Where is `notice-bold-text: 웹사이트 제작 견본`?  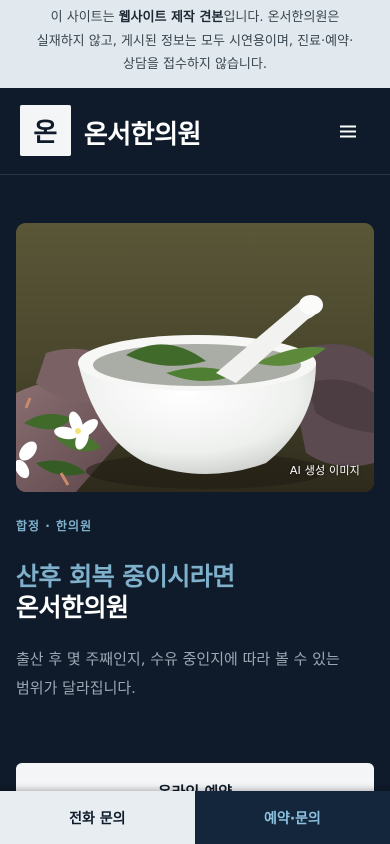 notice-bold-text: 웹사이트 제작 견본 is located at coordinates (171, 17).